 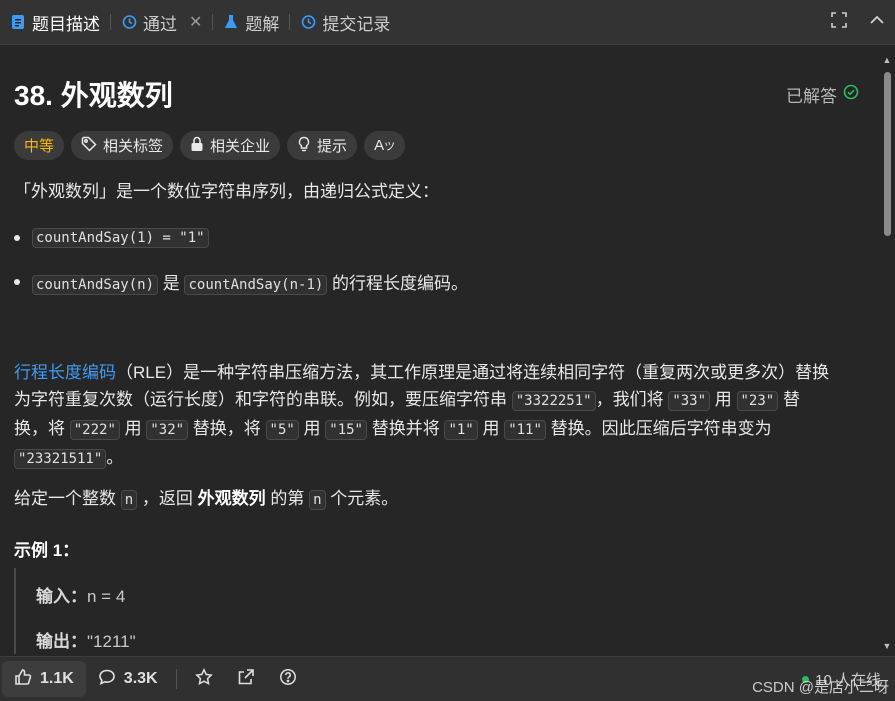 I want to click on rle-link: 行程长度编码, so click(x=65, y=372).